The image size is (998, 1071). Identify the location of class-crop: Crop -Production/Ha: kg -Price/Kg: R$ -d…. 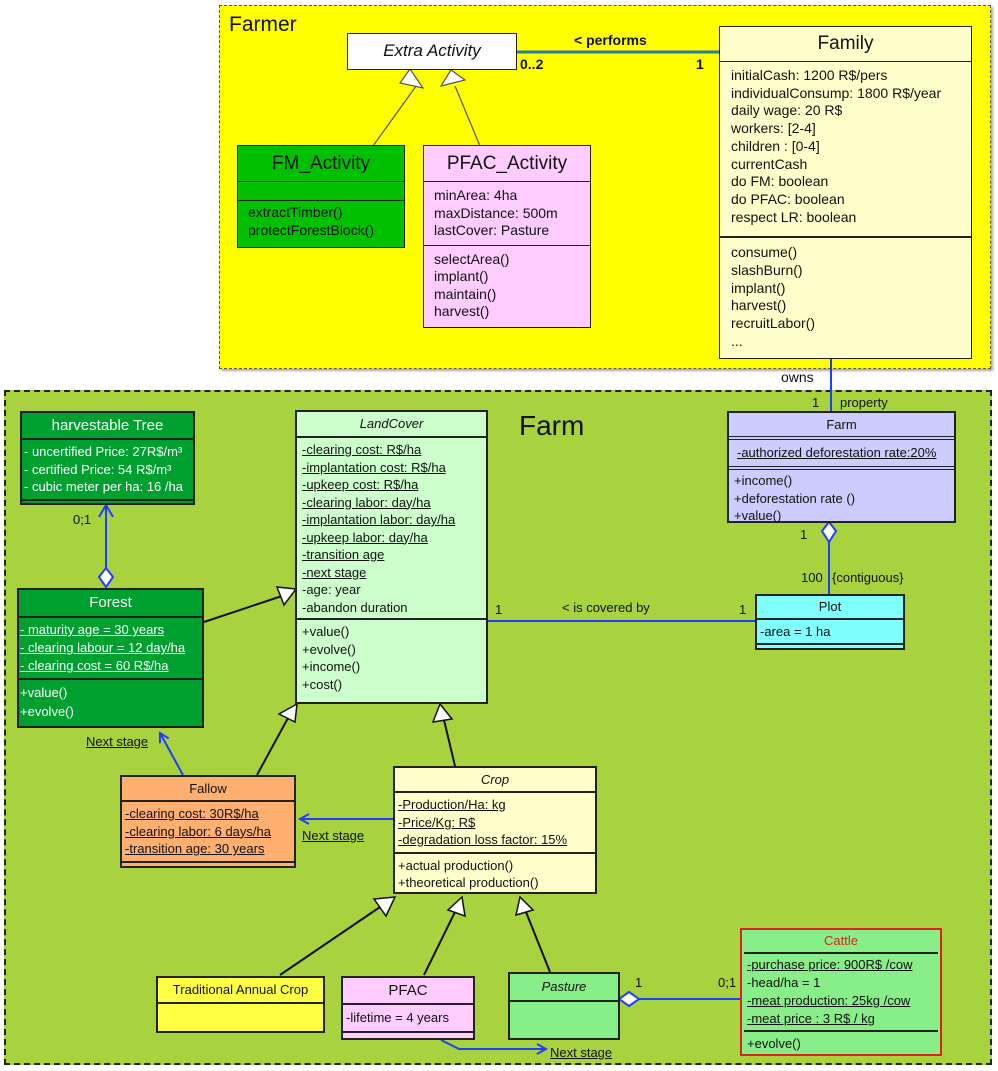
(495, 830).